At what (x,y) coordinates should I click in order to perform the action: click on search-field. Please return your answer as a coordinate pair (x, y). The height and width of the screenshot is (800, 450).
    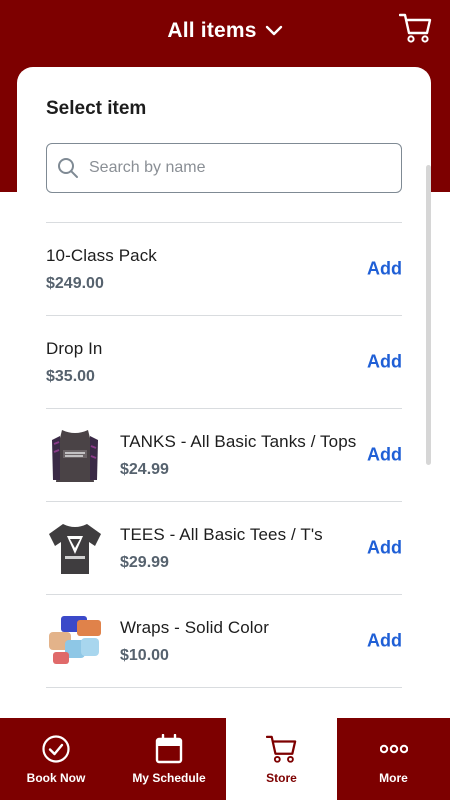
    Looking at the image, I should click on (224, 168).